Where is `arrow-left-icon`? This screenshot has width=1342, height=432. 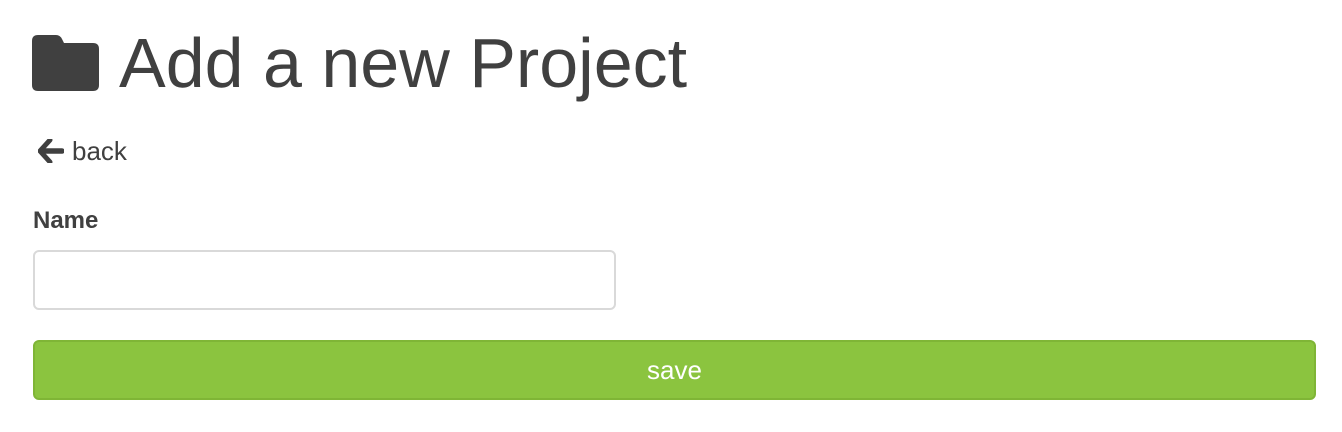
arrow-left-icon is located at coordinates (51, 151).